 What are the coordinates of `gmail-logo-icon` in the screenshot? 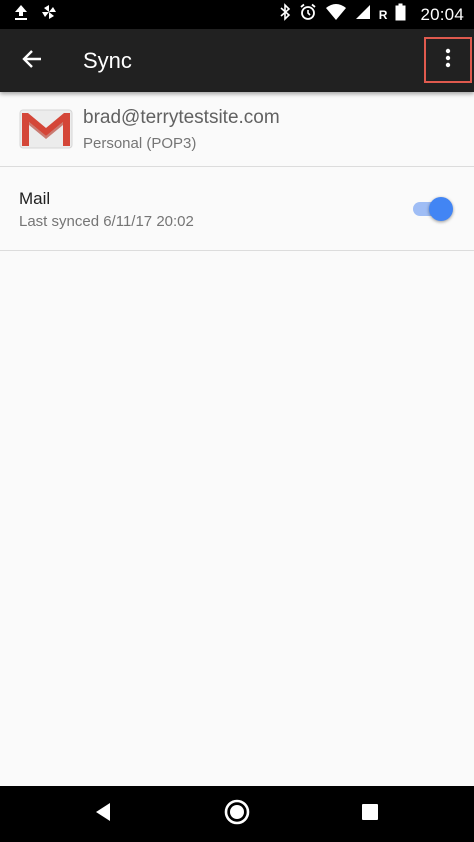 It's located at (46, 129).